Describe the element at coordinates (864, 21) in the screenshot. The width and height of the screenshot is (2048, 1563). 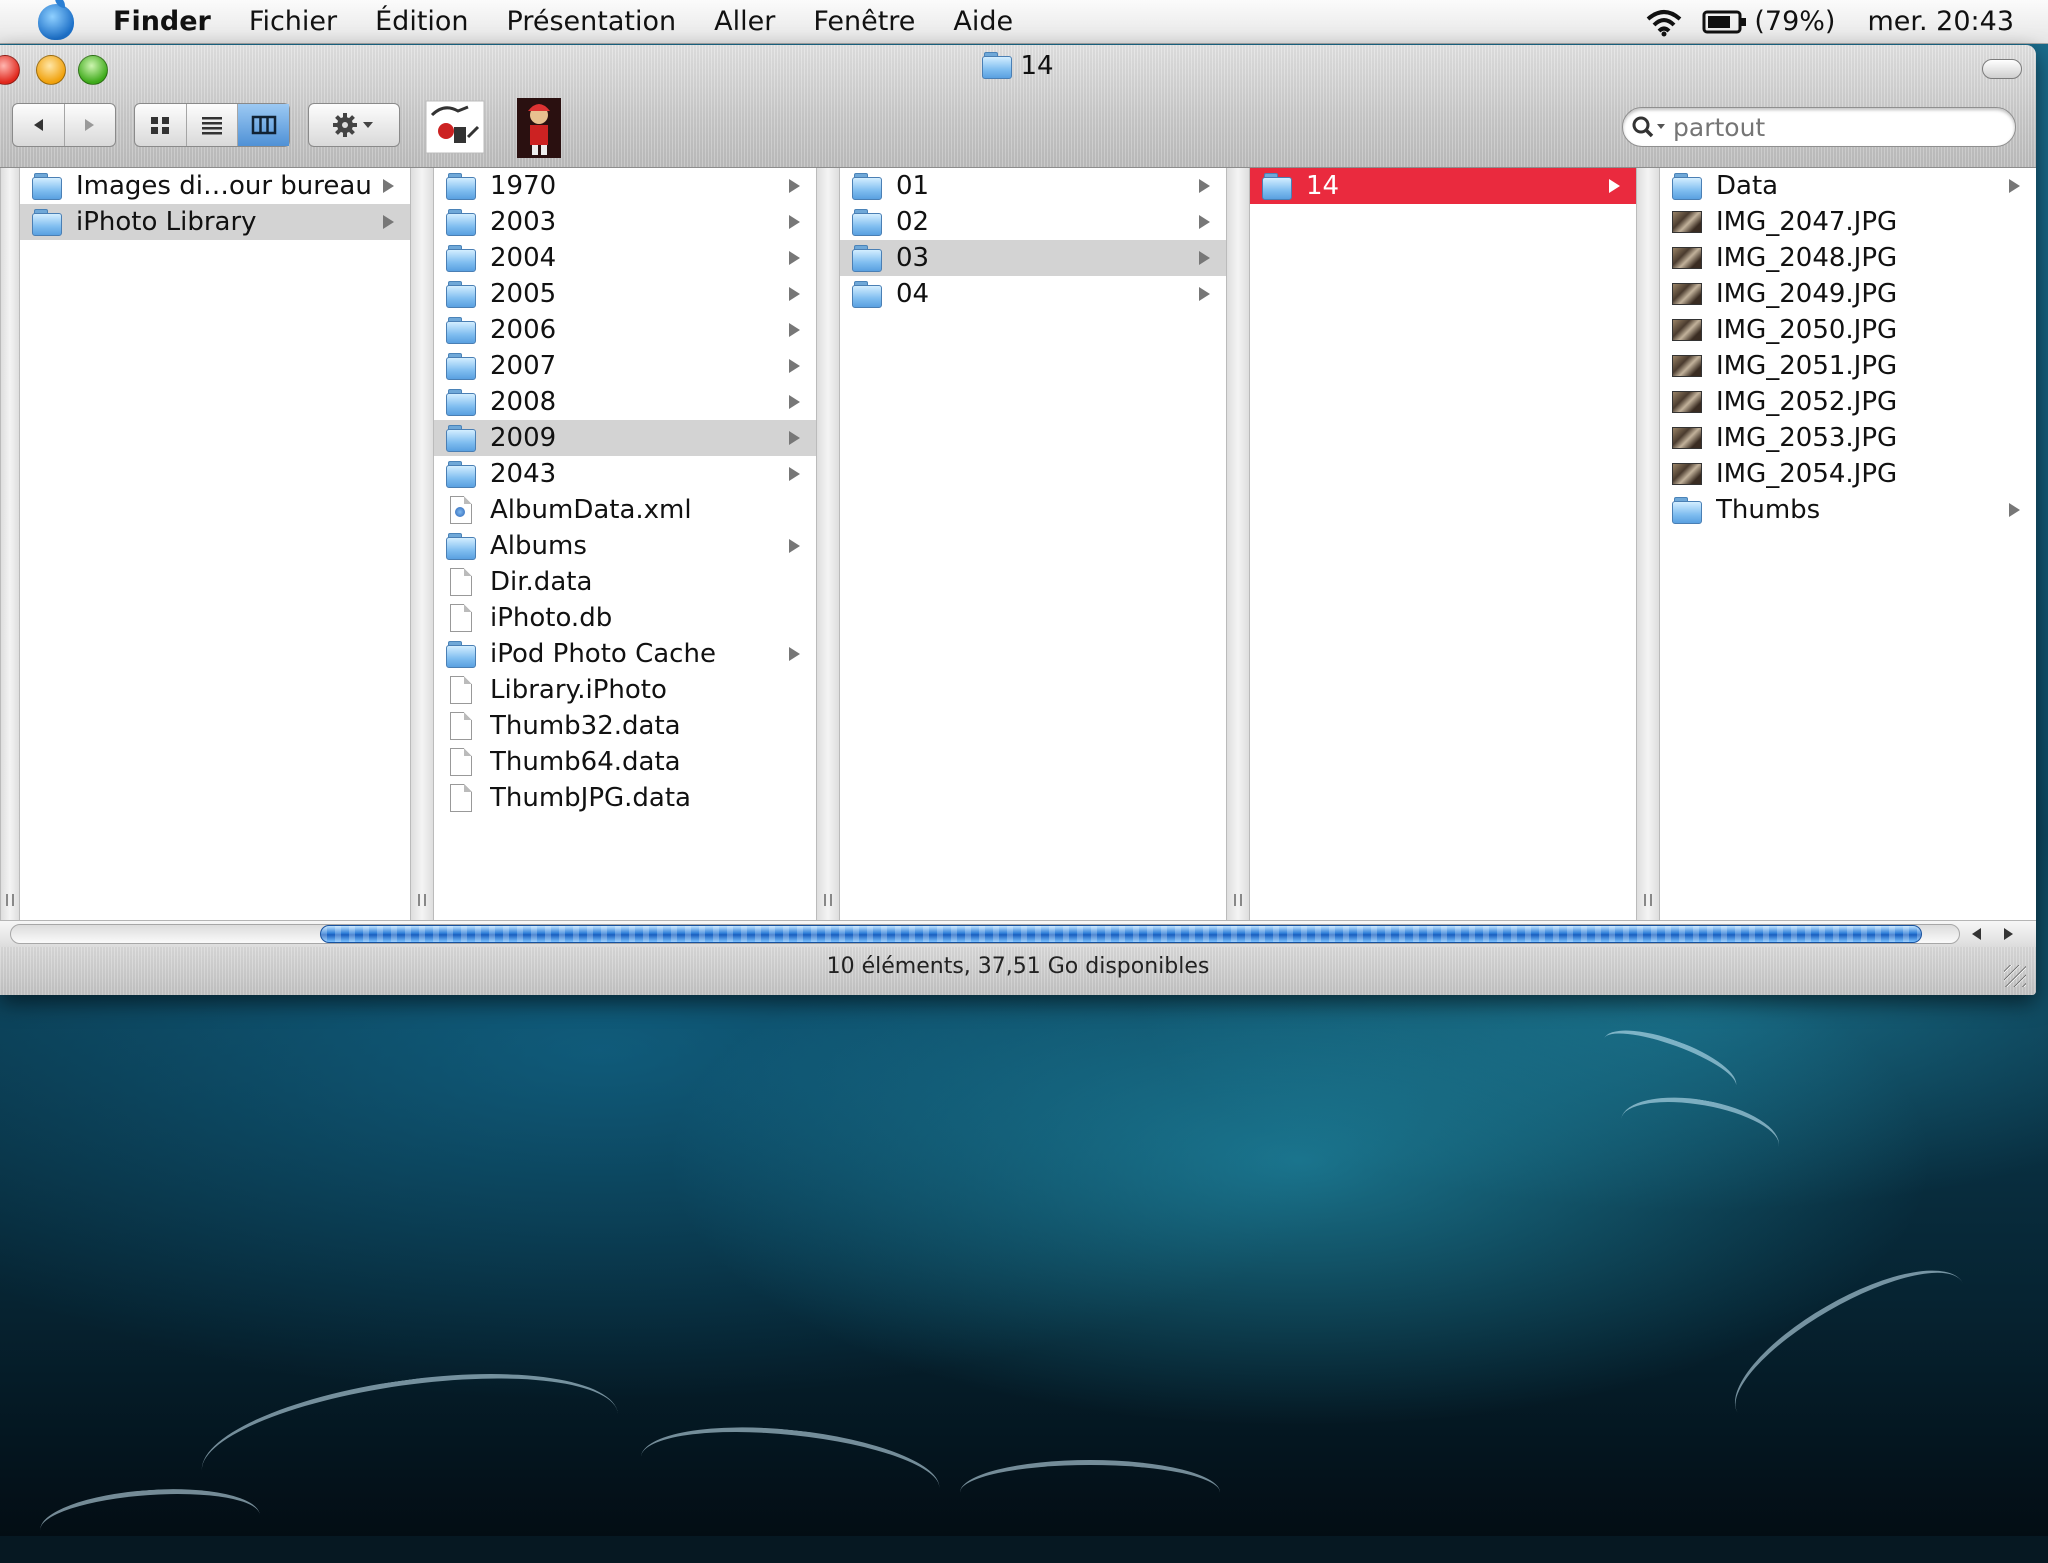
I see `menu-fenetre: Fenêtre` at that location.